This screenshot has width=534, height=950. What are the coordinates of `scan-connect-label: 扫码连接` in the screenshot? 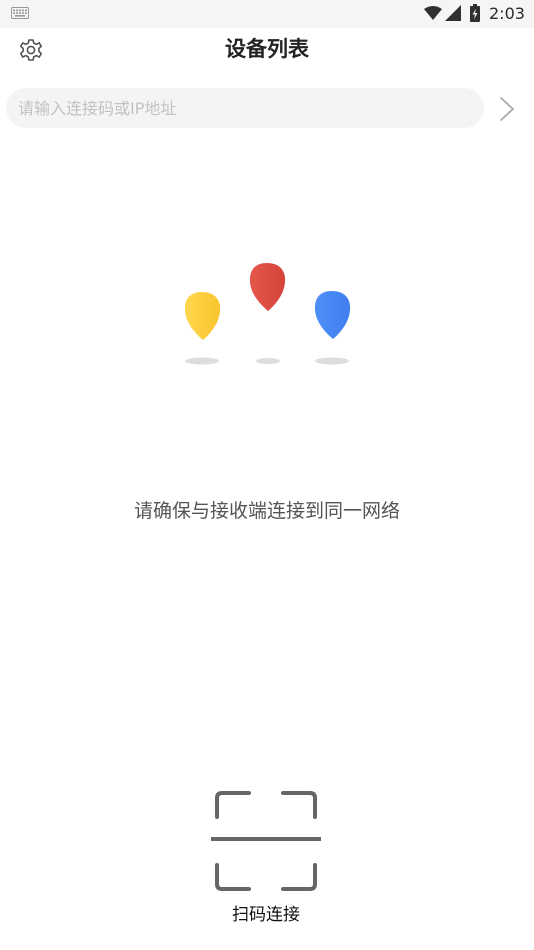 It's located at (266, 915).